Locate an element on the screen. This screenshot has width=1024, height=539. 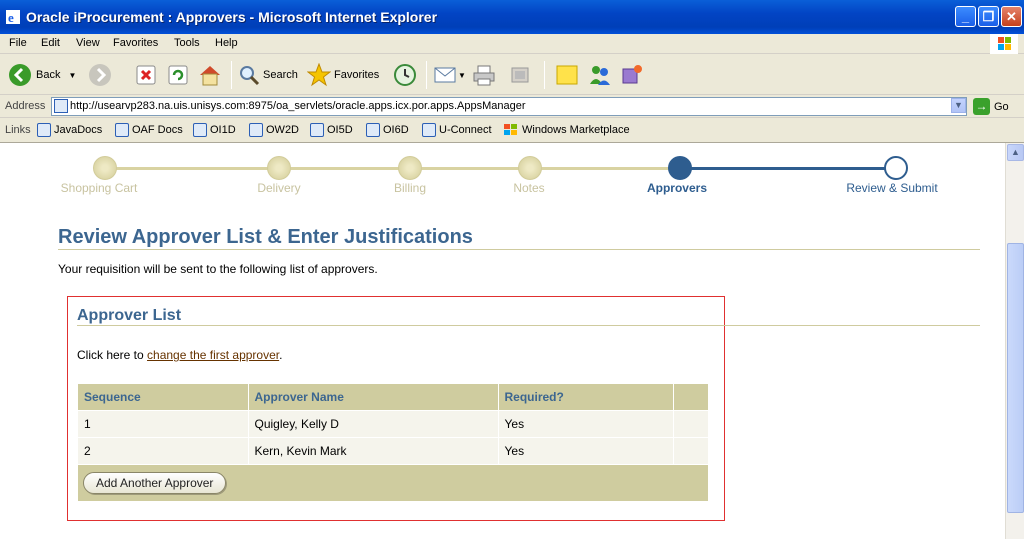
train-label-delivery: Delivery is located at coordinates (278, 188).